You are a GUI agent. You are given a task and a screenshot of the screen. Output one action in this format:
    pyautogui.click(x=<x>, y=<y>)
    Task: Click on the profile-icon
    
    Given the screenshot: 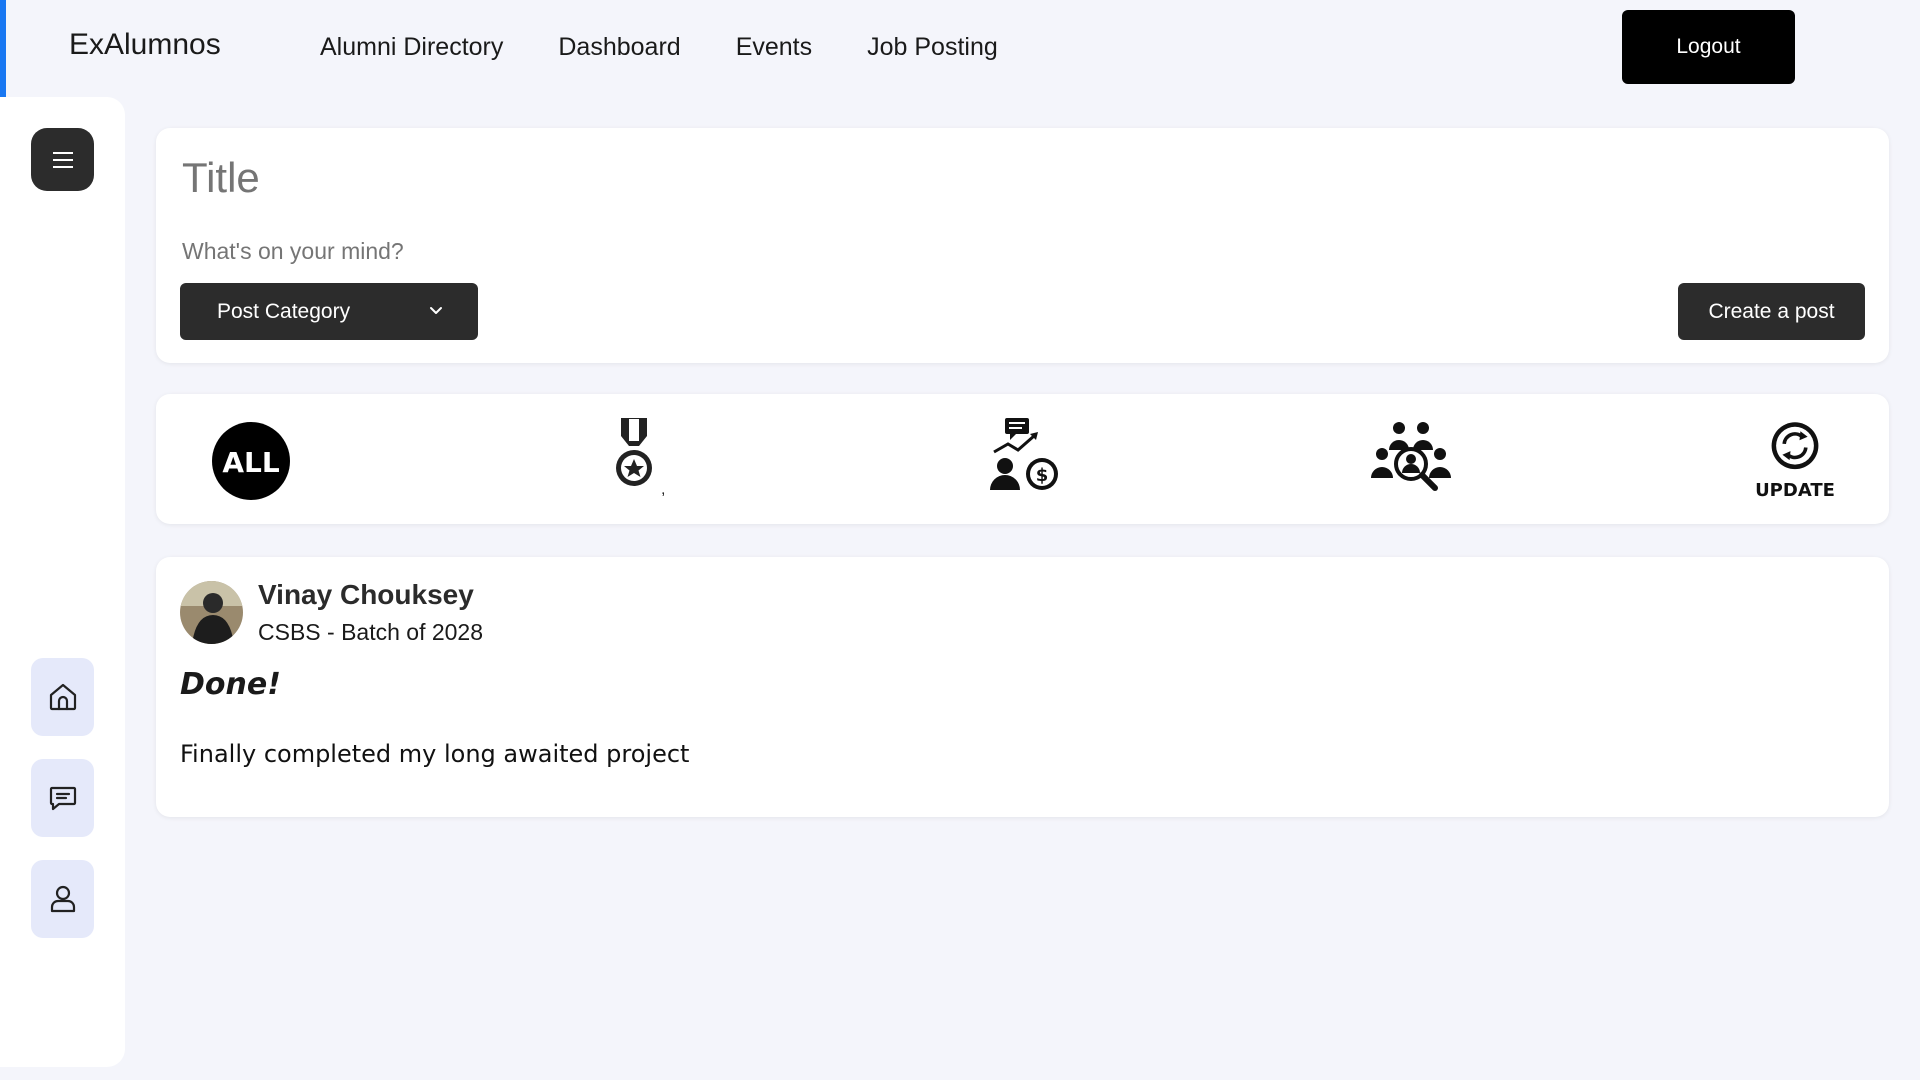 What is the action you would take?
    pyautogui.click(x=62, y=899)
    